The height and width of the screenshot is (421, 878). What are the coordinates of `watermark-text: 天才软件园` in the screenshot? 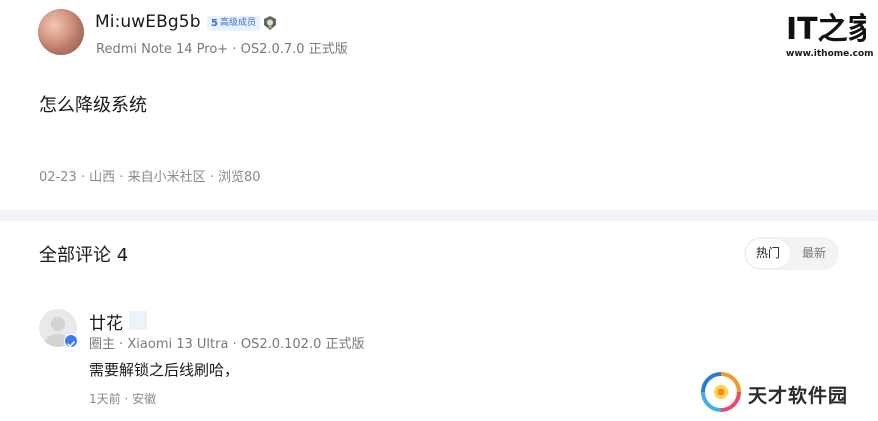 It's located at (798, 396).